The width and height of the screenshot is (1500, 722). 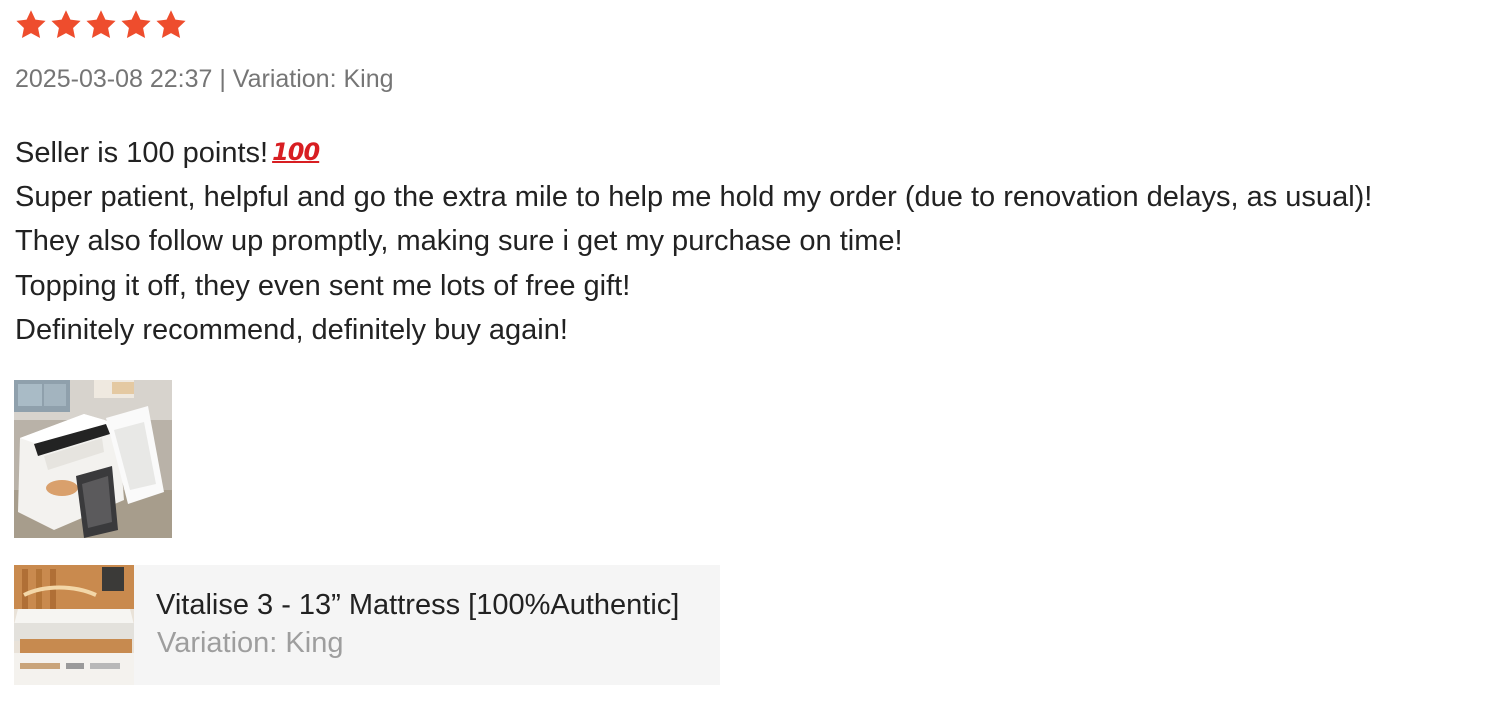 I want to click on hundred-points-icon: 100, so click(x=296, y=152).